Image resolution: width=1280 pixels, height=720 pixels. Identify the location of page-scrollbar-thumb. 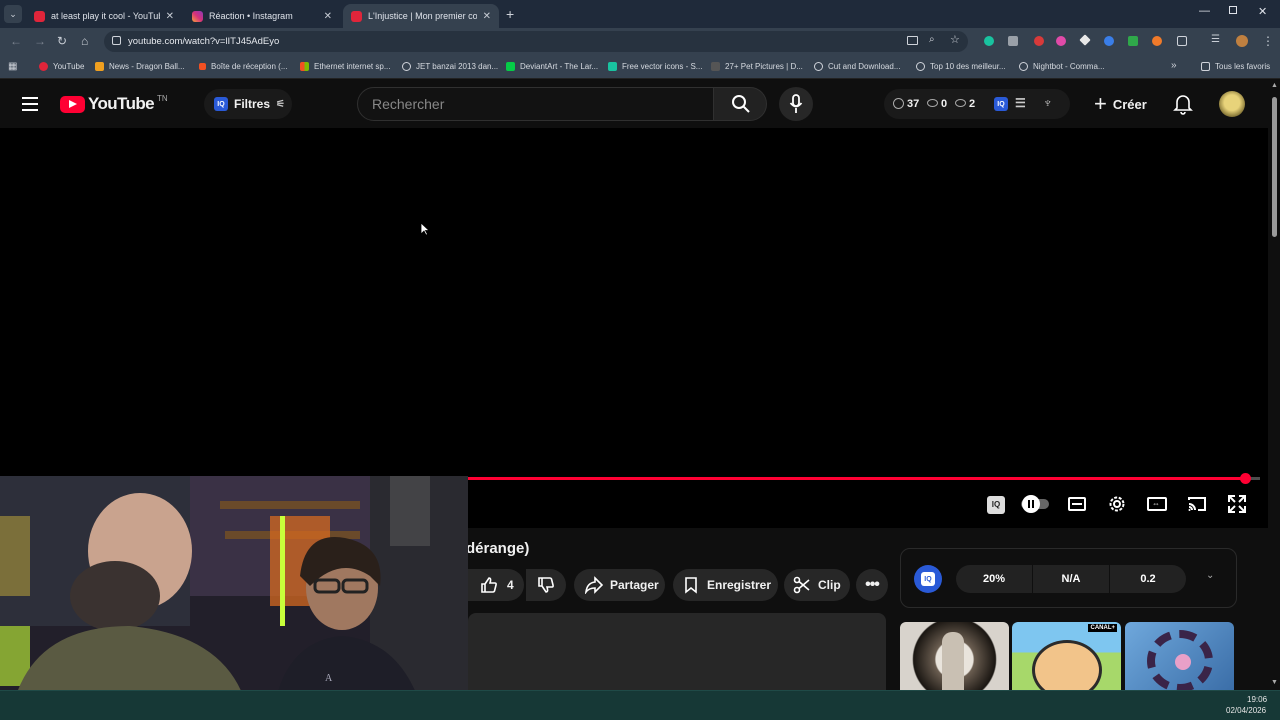
(1274, 167).